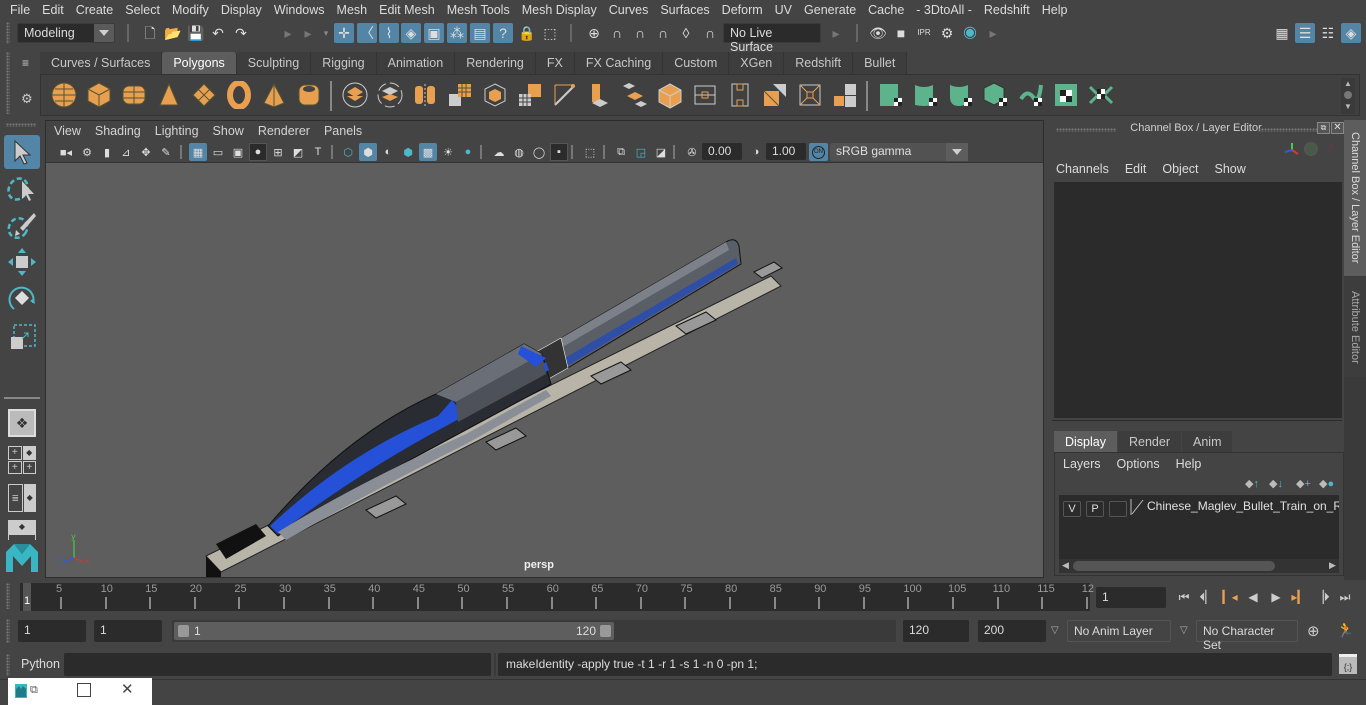 The height and width of the screenshot is (705, 1366). Describe the element at coordinates (818, 152) in the screenshot. I see `color-management-toggle: ON` at that location.